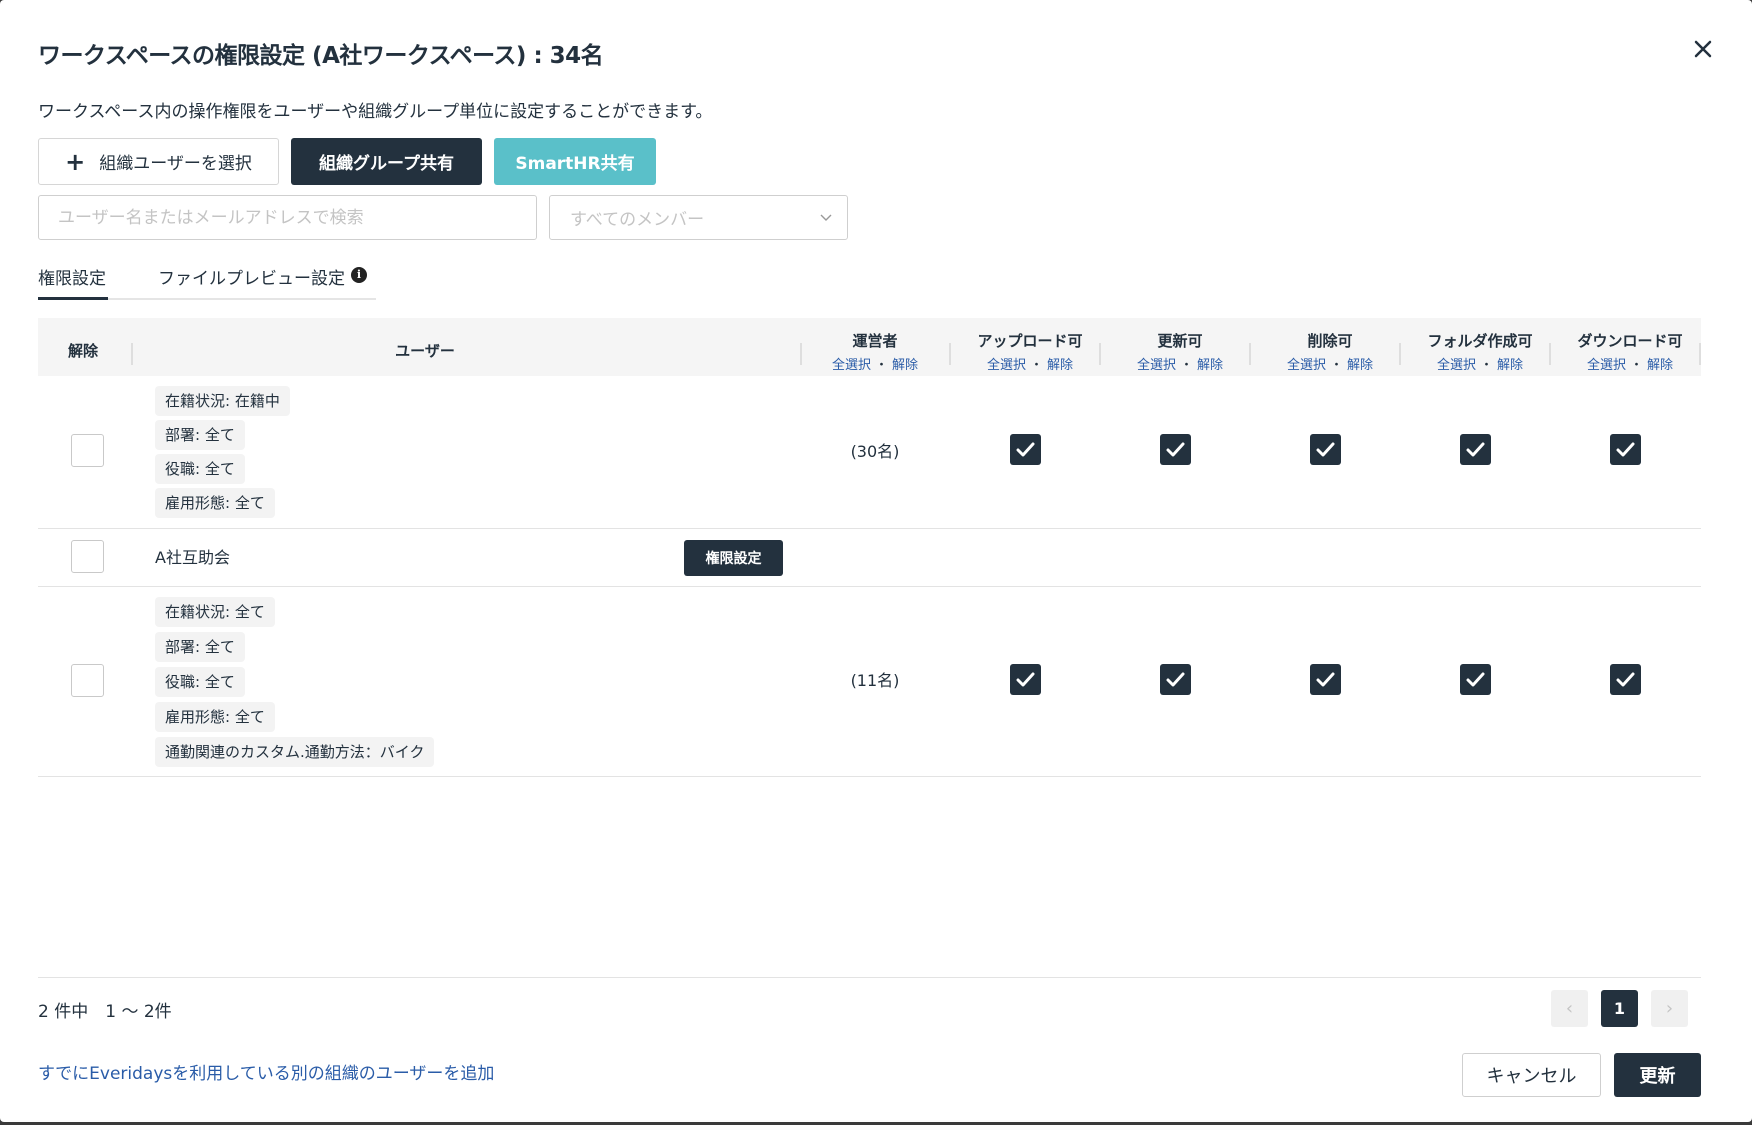 The height and width of the screenshot is (1125, 1752). What do you see at coordinates (1456, 365) in the screenshot?
I see `create-folder-select-all-link: 全選択` at bounding box center [1456, 365].